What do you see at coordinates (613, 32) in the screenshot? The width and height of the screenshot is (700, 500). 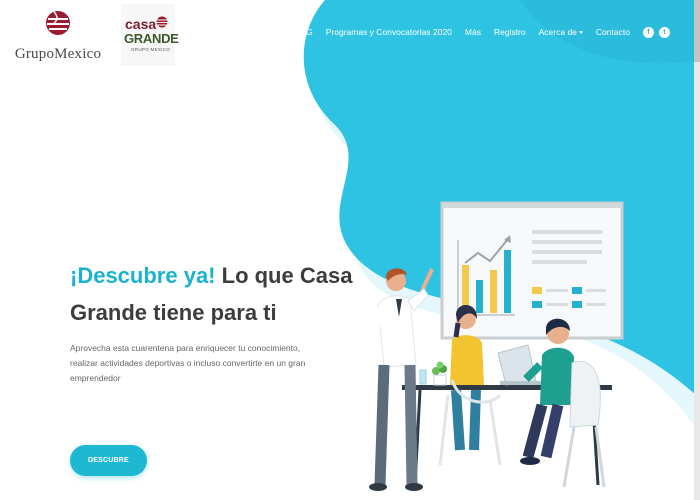 I see `nav-item-contacto: Contacto` at bounding box center [613, 32].